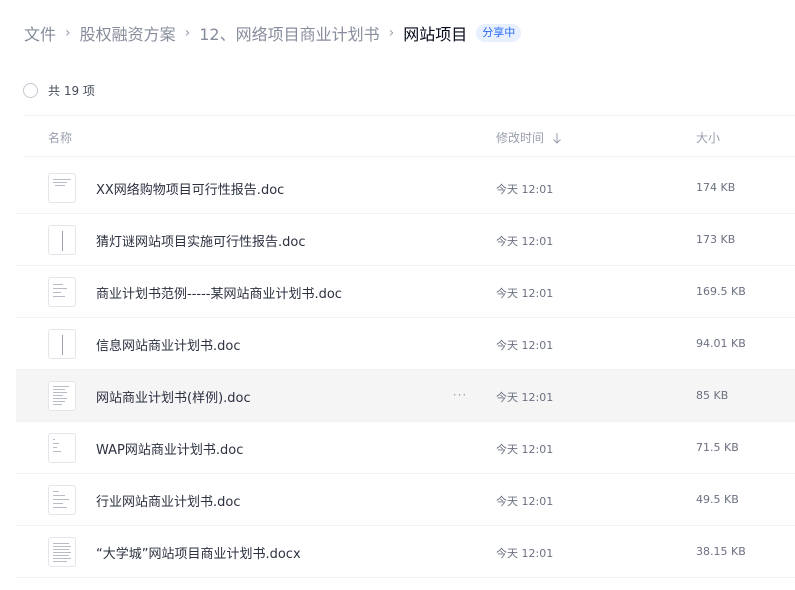  I want to click on breadcrumb-network-projects: 12、网络项目商业计划书, so click(289, 33).